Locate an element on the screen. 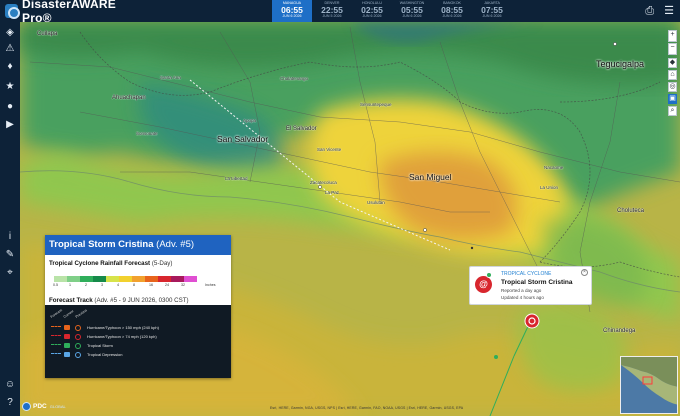 This screenshot has height=416, width=680. brand: DisasterAWARE Pro® is located at coordinates (70, 12).